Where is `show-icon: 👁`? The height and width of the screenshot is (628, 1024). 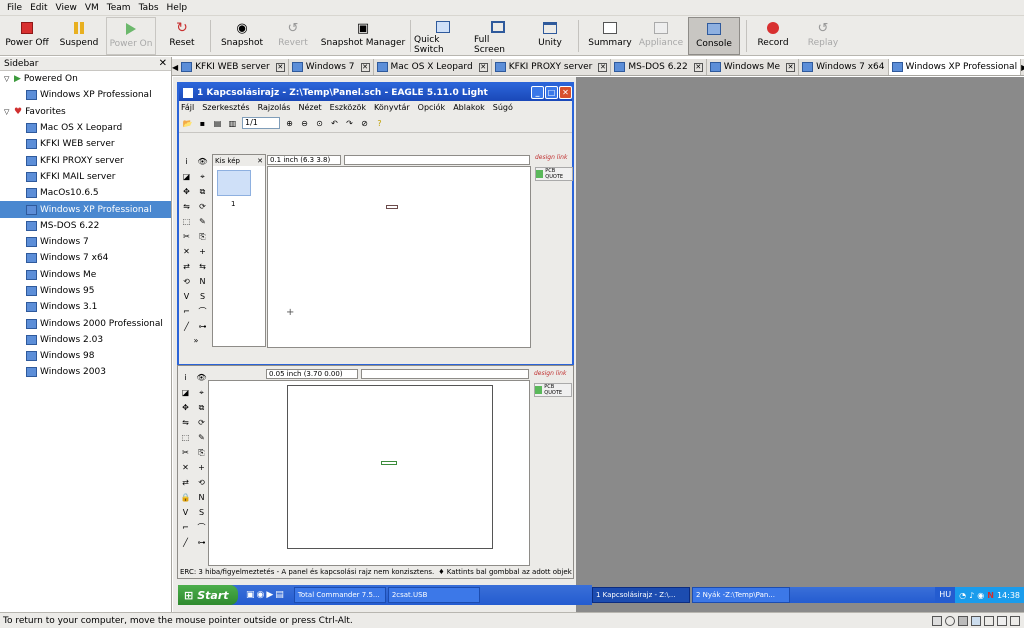
show-icon: 👁 is located at coordinates (201, 377).